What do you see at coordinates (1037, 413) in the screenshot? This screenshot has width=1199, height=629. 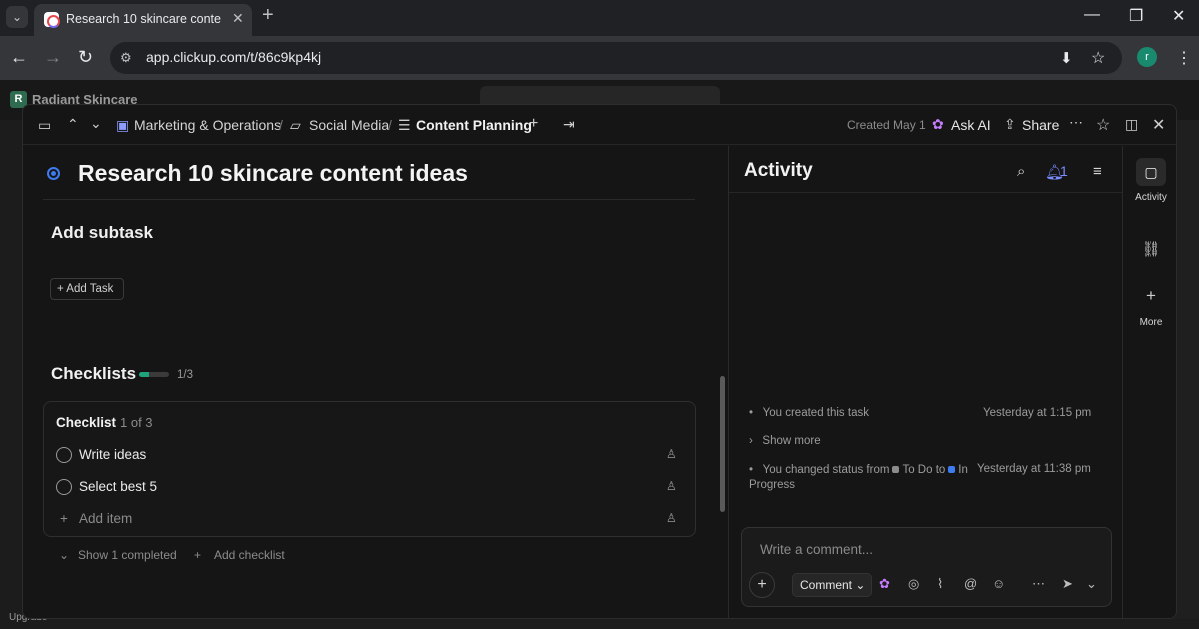 I see `event-time: Yesterday at 1:15 pm` at bounding box center [1037, 413].